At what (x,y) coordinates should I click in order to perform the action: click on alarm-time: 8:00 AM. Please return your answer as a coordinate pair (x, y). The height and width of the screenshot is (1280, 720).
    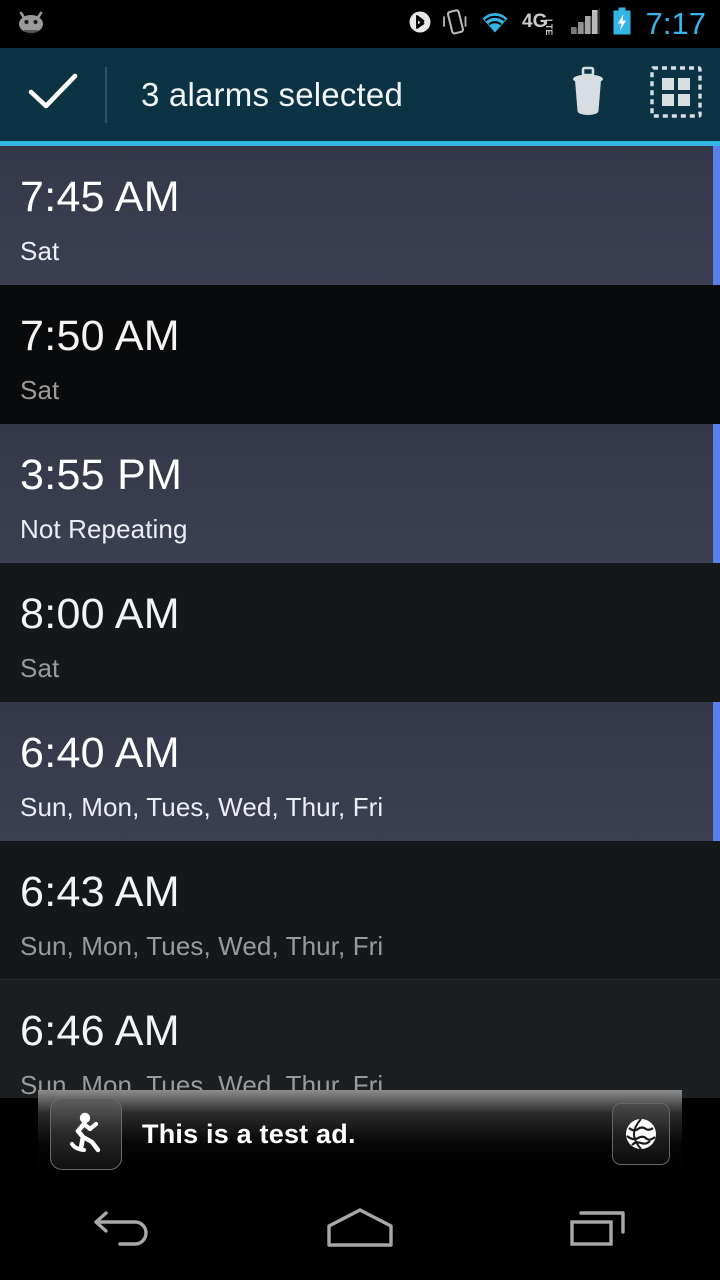
    Looking at the image, I should click on (100, 614).